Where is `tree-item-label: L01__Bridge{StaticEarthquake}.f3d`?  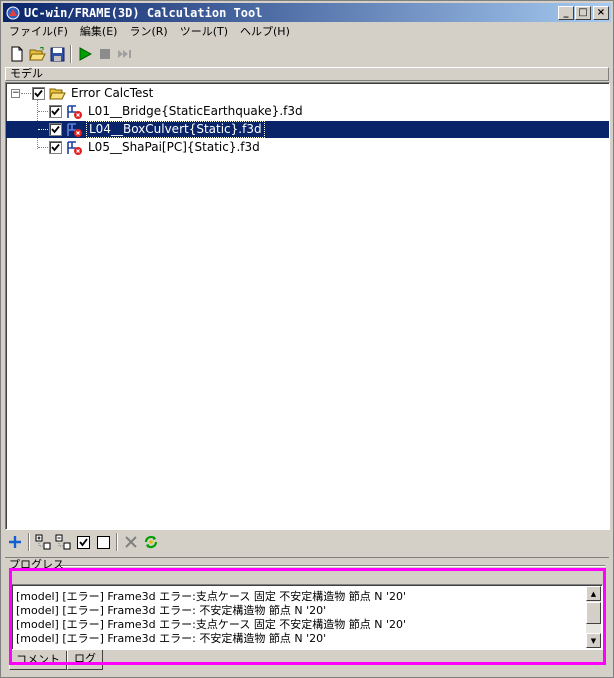
tree-item-label: L01__Bridge{StaticEarthquake}.f3d is located at coordinates (195, 111).